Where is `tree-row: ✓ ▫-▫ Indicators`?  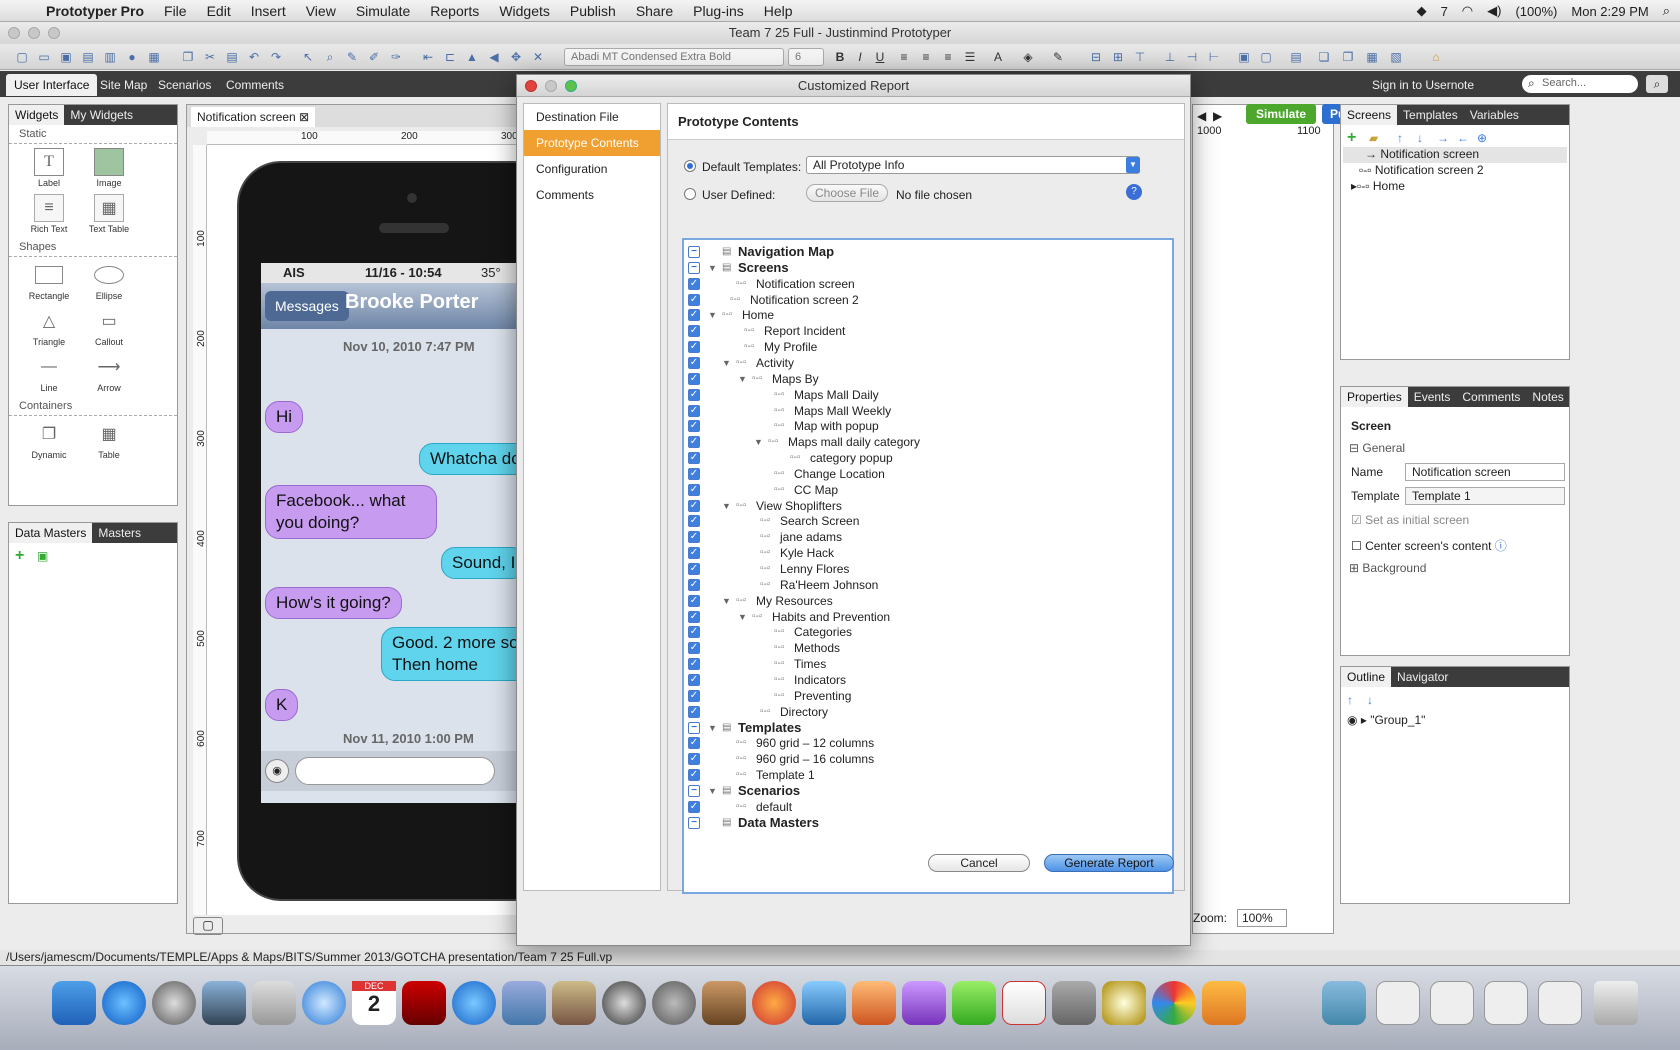 tree-row: ✓ ▫-▫ Indicators is located at coordinates (924, 680).